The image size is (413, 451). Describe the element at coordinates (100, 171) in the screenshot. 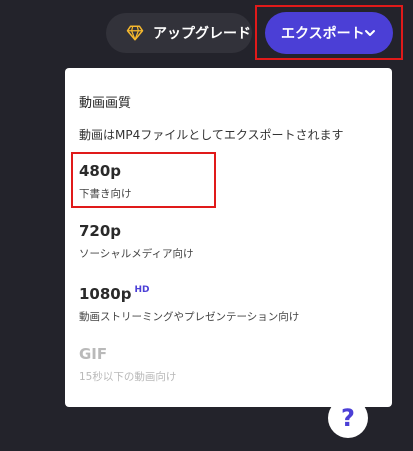

I see `option-title: 480p` at that location.